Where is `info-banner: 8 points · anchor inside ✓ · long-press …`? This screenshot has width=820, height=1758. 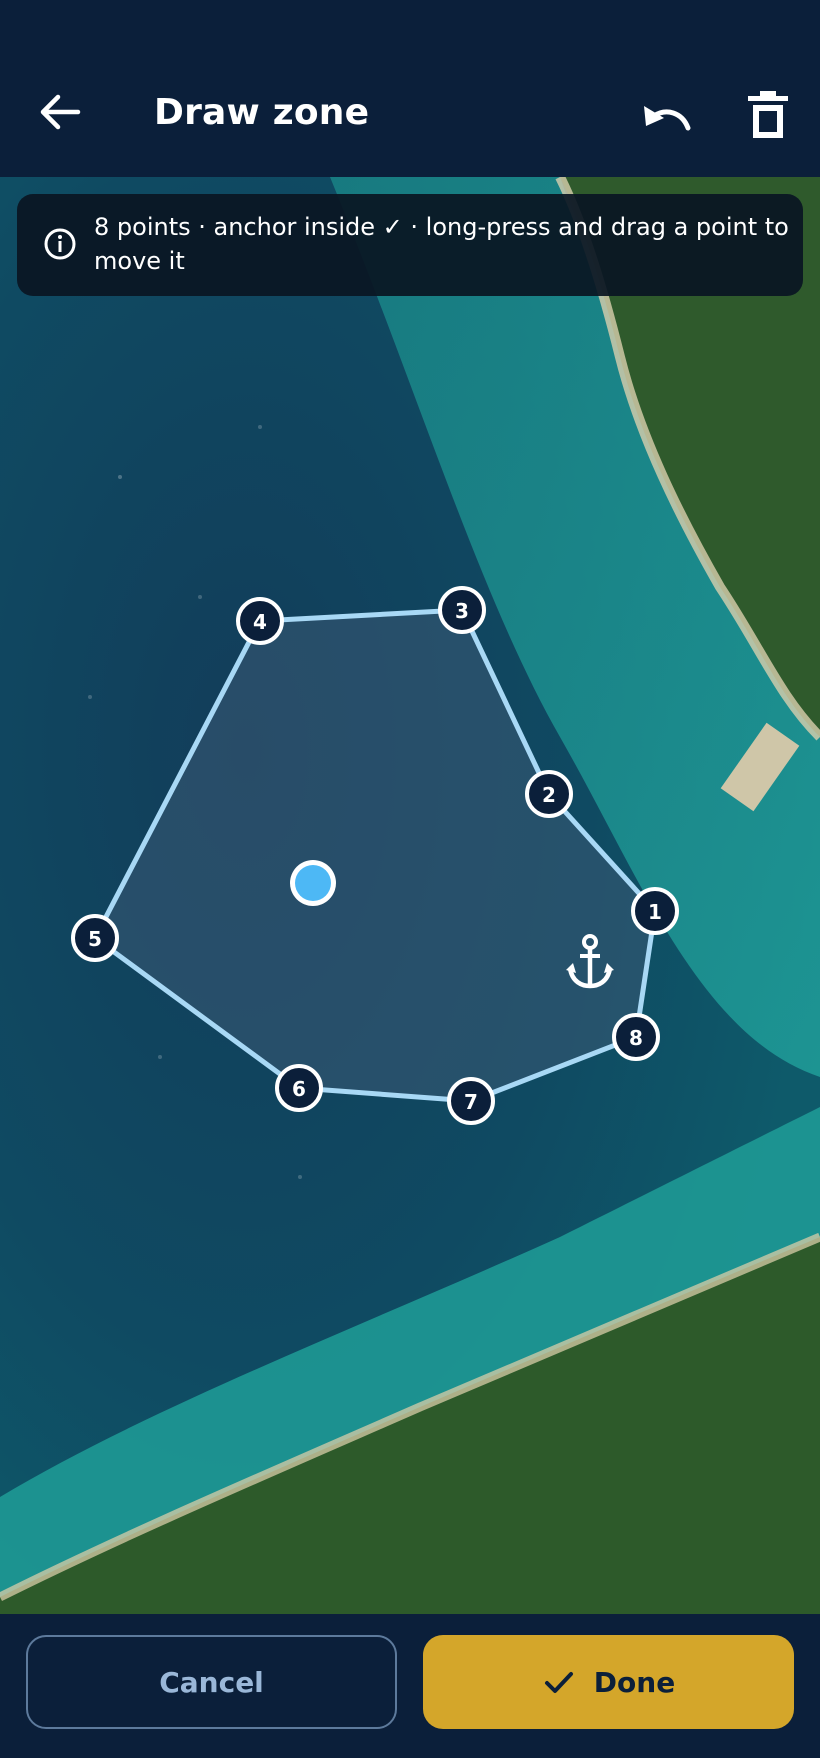 info-banner: 8 points · anchor inside ✓ · long-press … is located at coordinates (410, 245).